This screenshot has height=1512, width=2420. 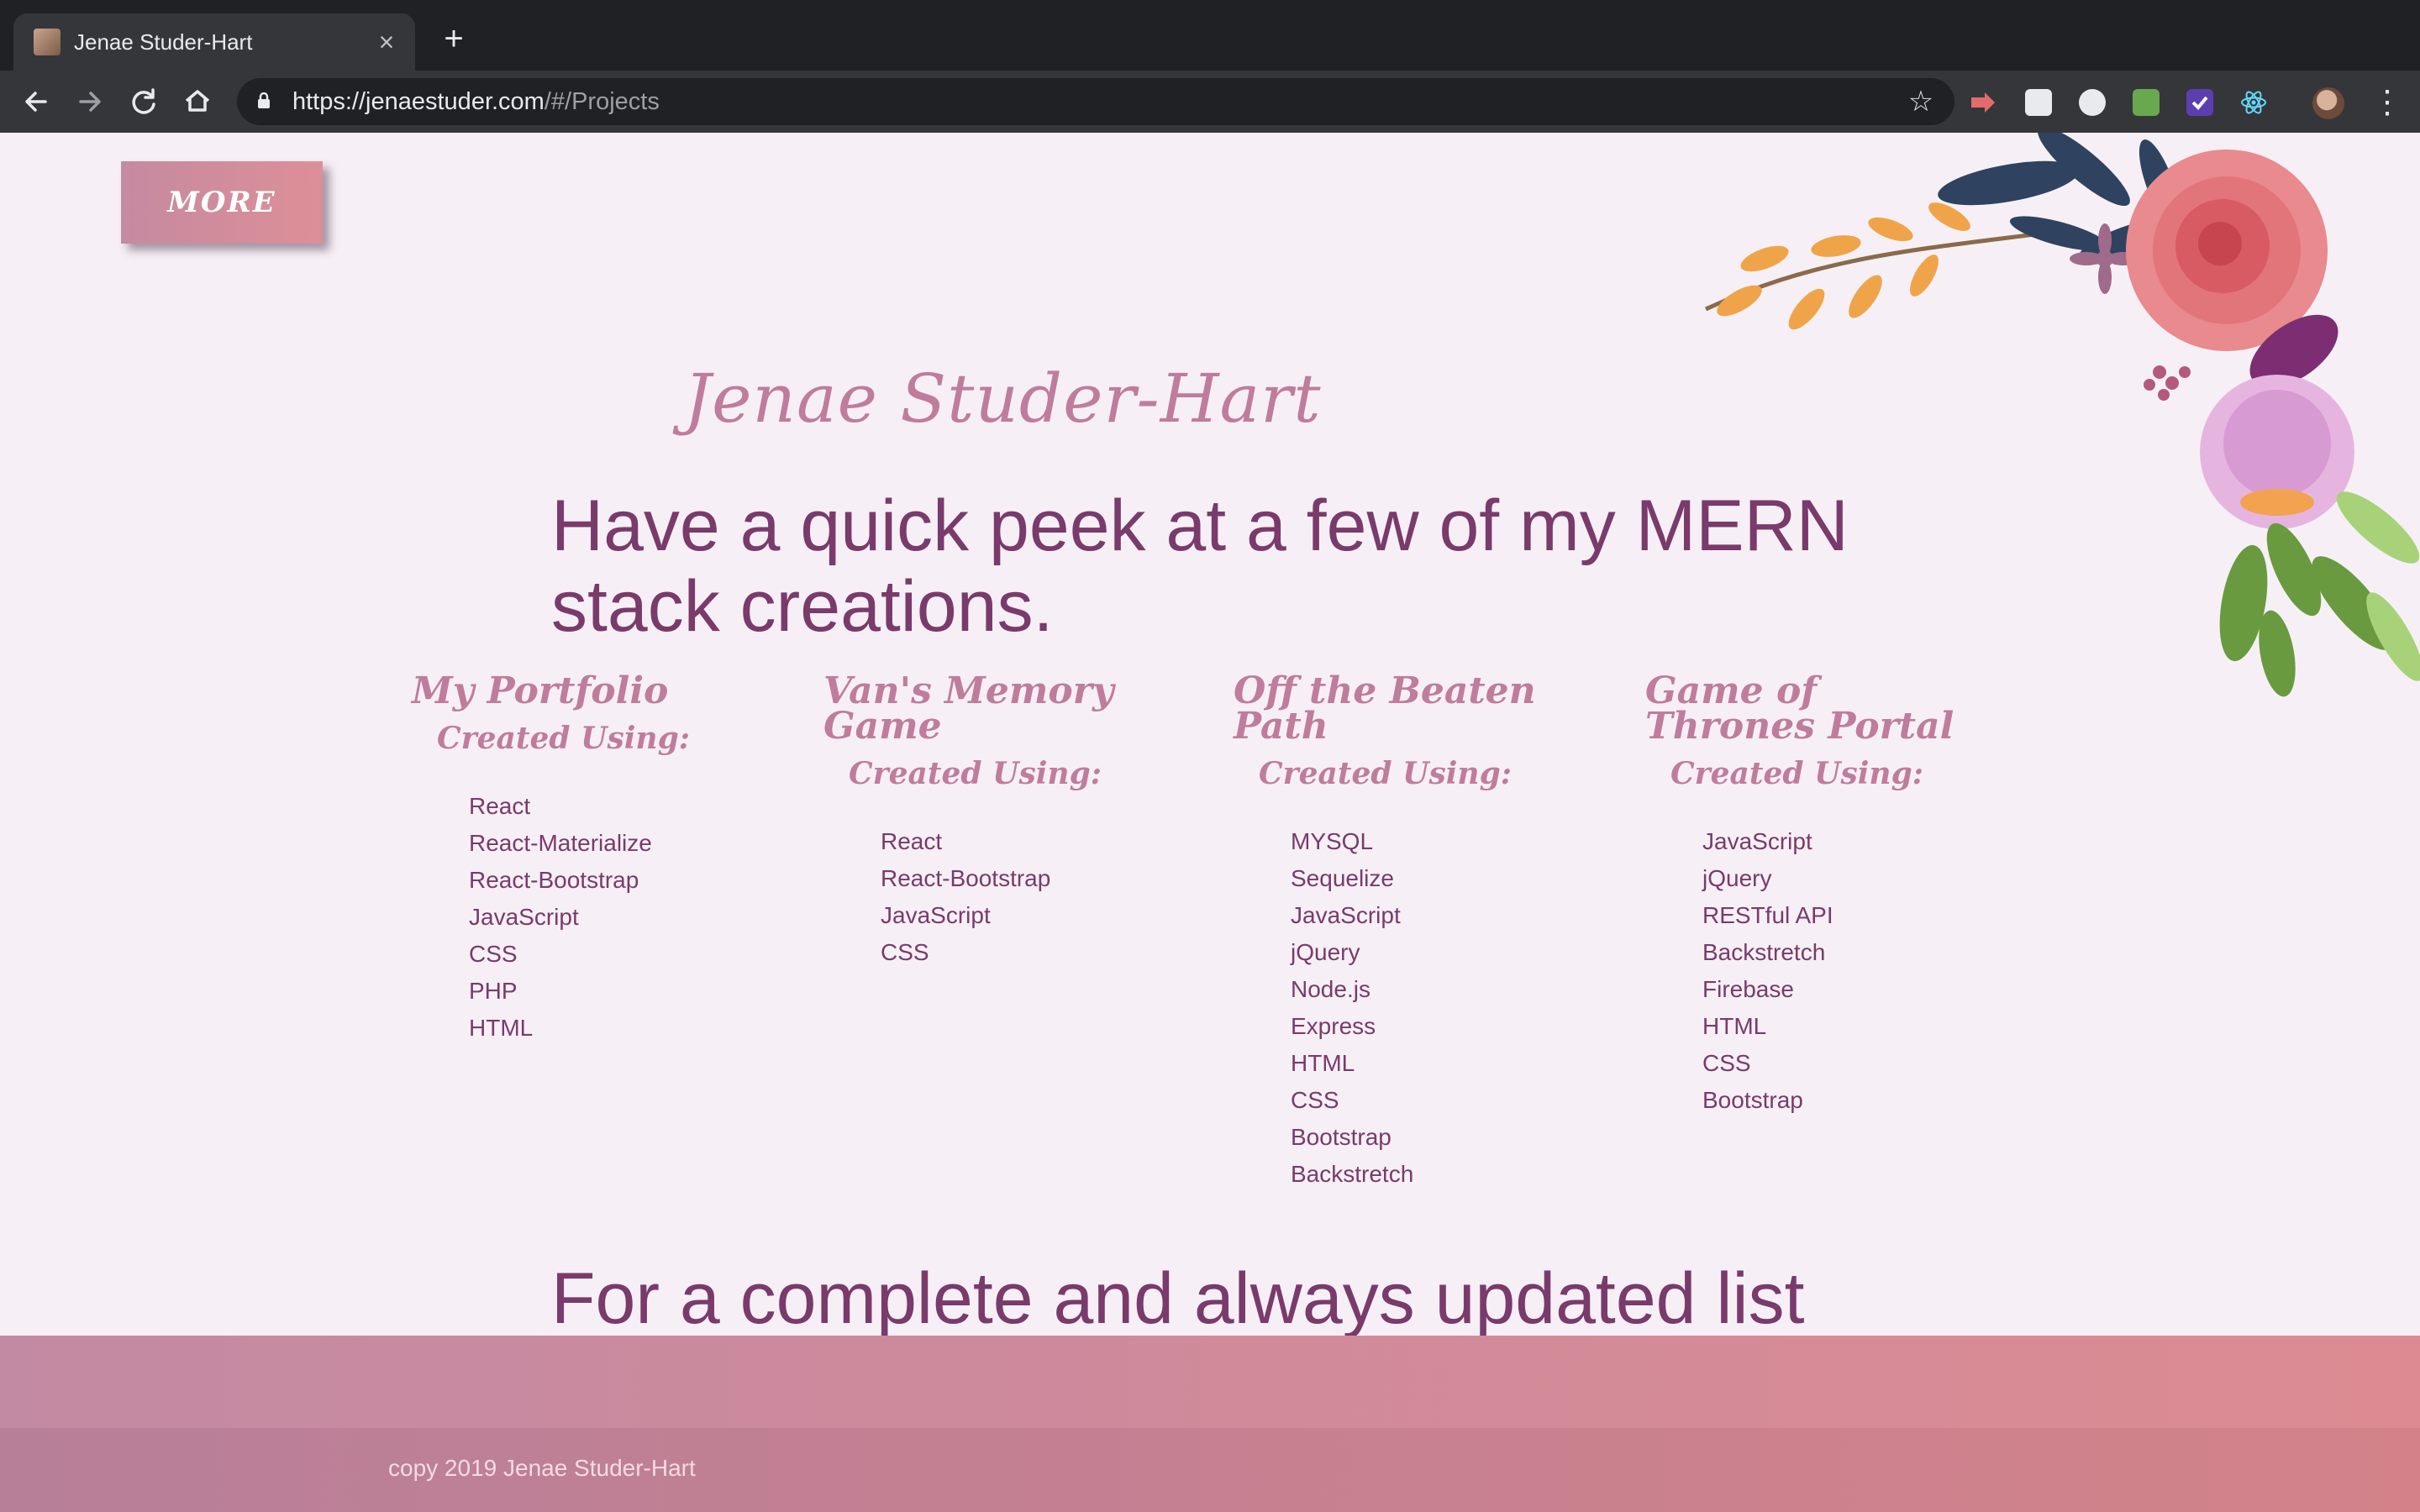 I want to click on more-button: MORE, so click(x=222, y=202).